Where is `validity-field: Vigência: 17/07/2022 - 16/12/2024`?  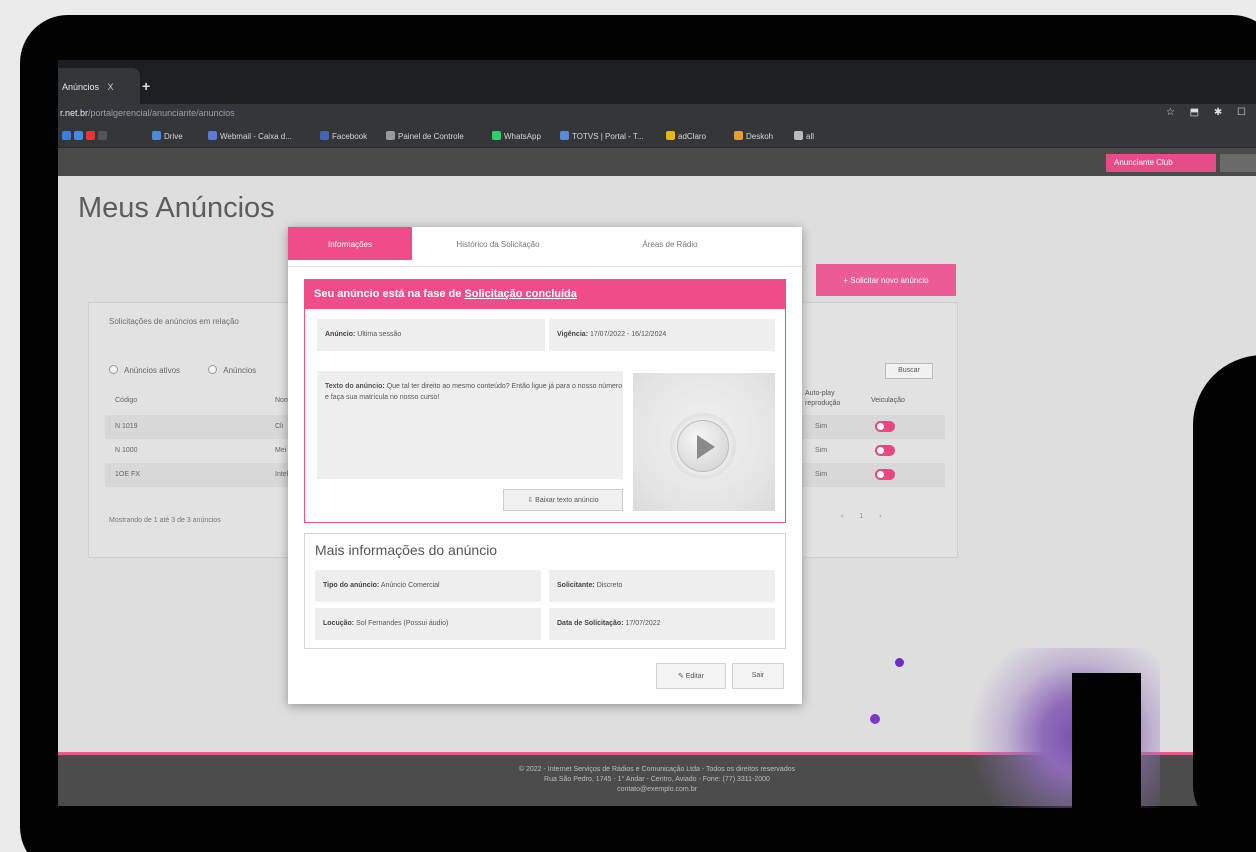
validity-field: Vigência: 17/07/2022 - 16/12/2024 is located at coordinates (662, 335).